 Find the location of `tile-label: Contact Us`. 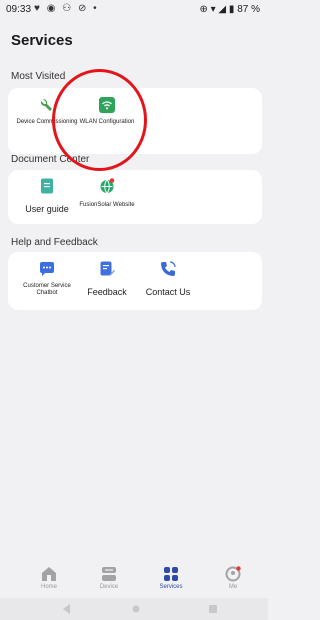

tile-label: Contact Us is located at coordinates (168, 292).